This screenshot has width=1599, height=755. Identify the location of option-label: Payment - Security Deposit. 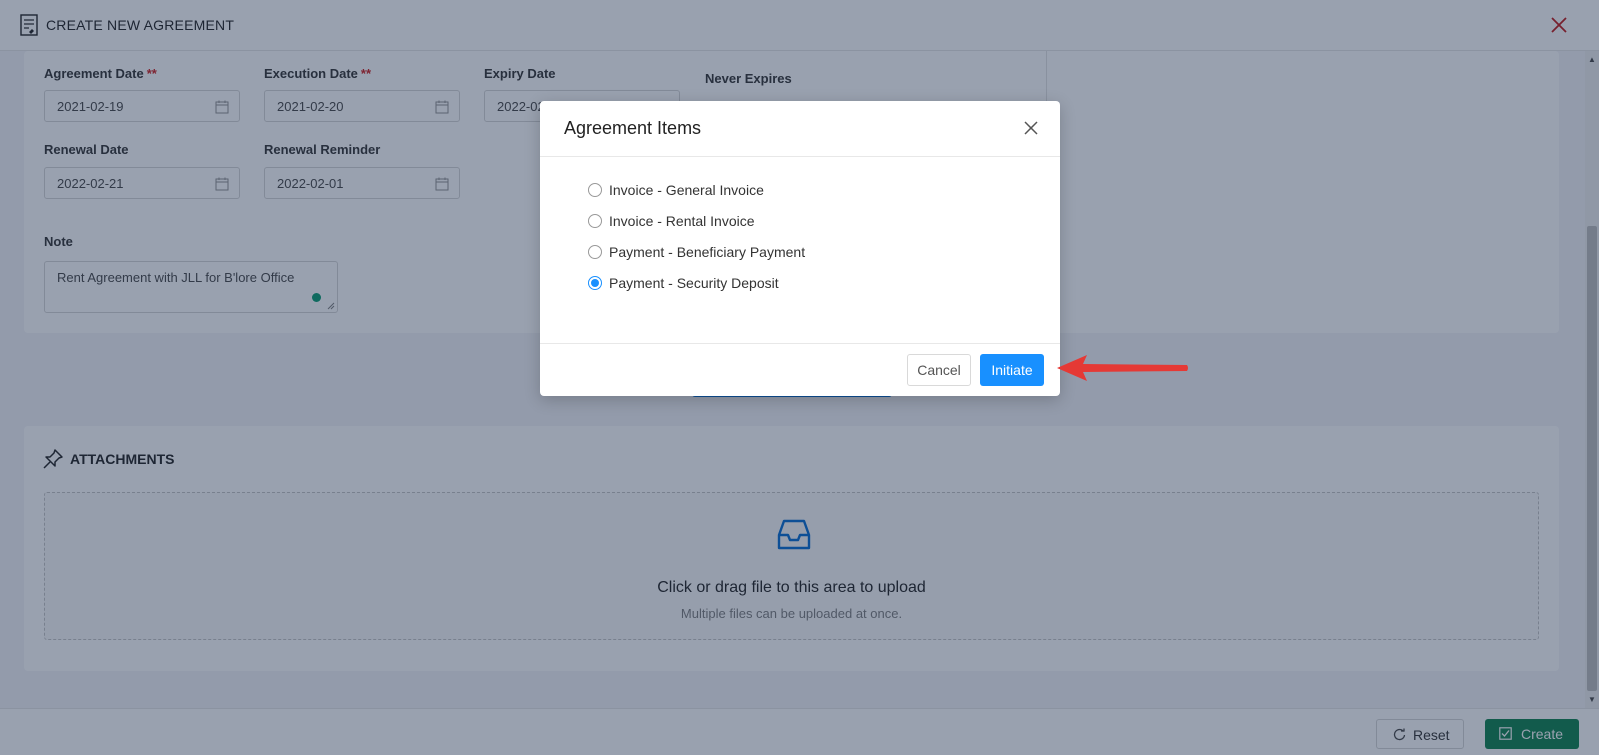
(694, 283).